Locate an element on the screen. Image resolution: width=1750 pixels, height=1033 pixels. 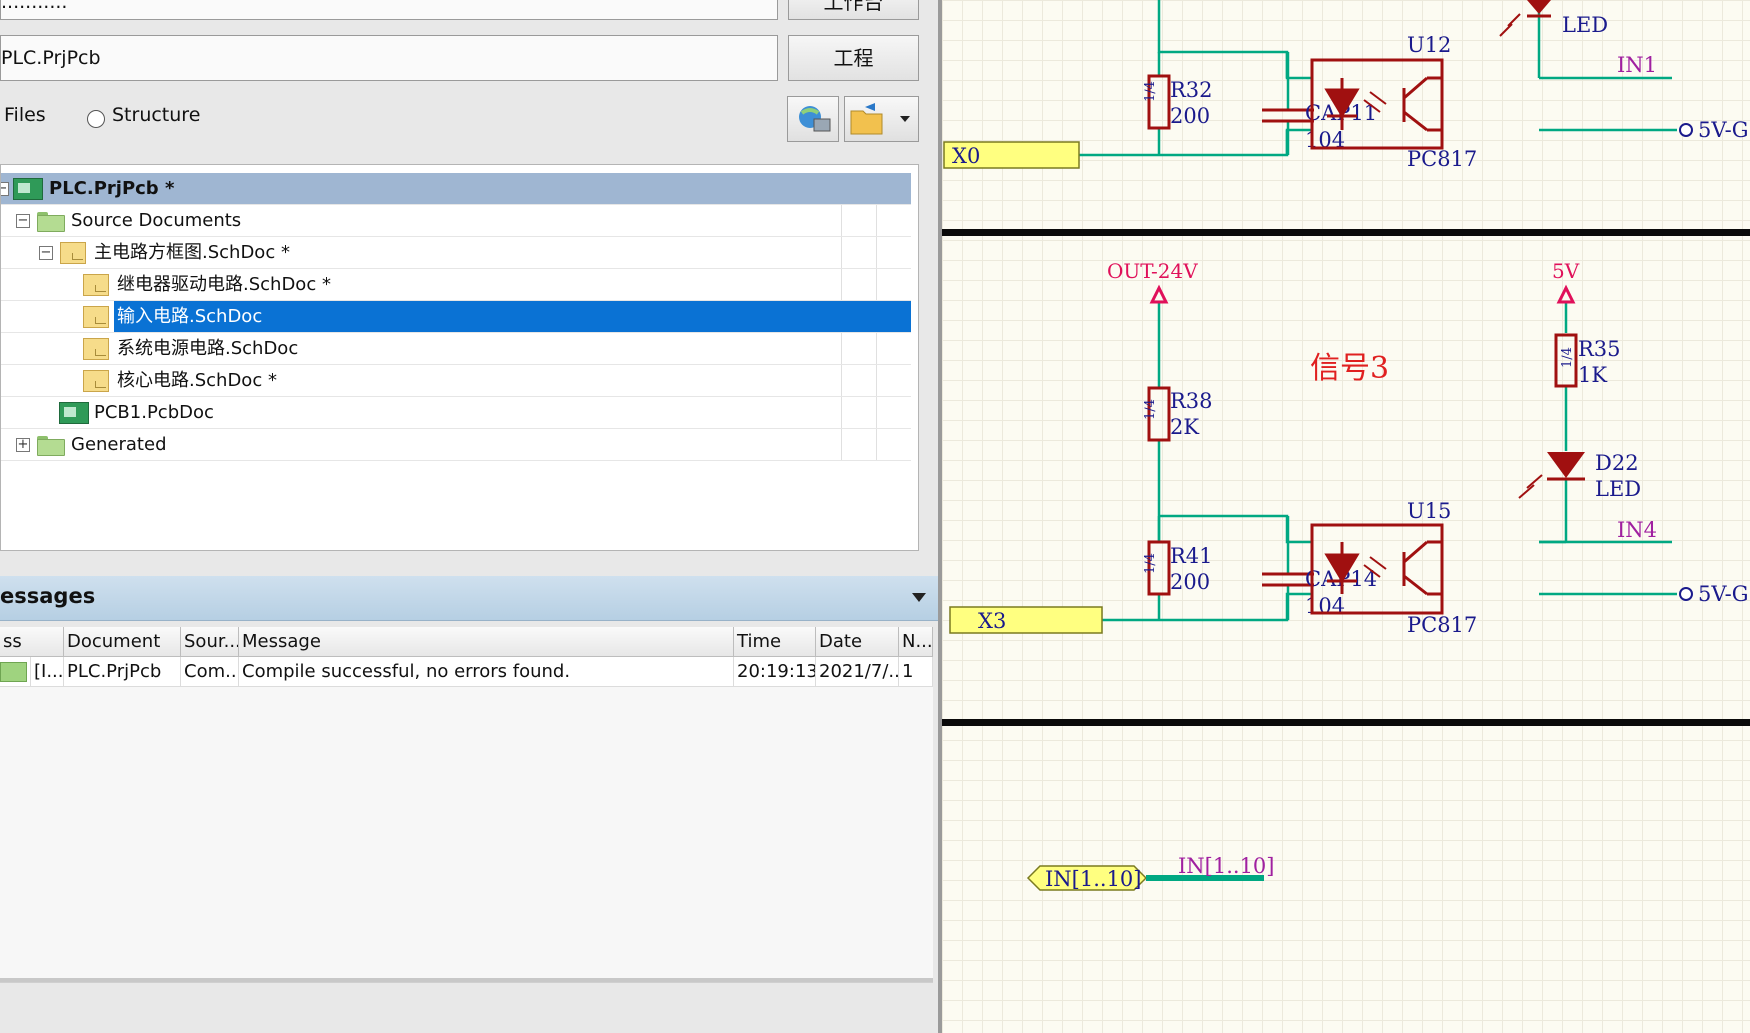
tree-row-relay-driver: 继电器驱动电路.SchDoc * is located at coordinates (456, 285).